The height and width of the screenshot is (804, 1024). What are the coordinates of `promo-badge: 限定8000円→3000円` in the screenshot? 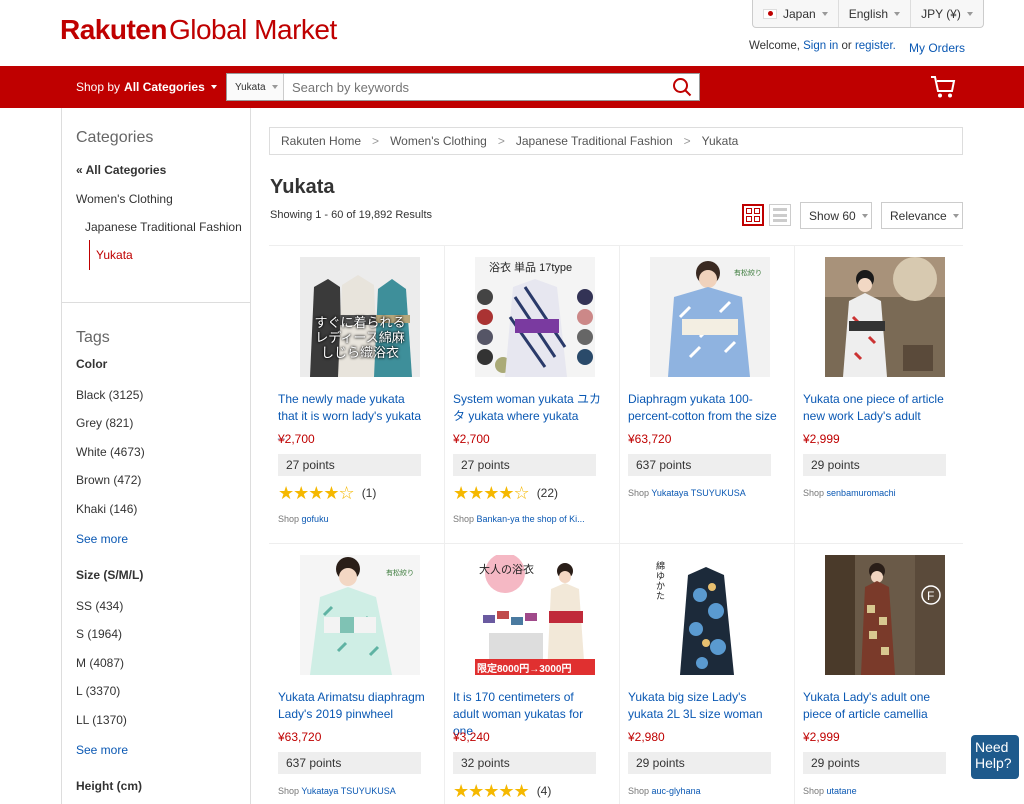 It's located at (524, 669).